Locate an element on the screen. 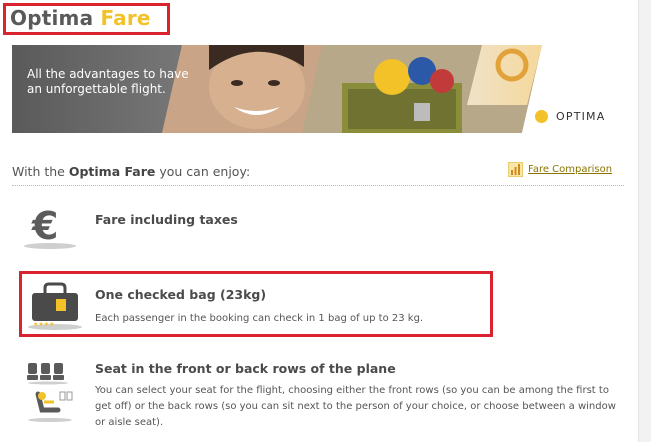 This screenshot has height=442, width=651. intro-divider is located at coordinates (318, 185).